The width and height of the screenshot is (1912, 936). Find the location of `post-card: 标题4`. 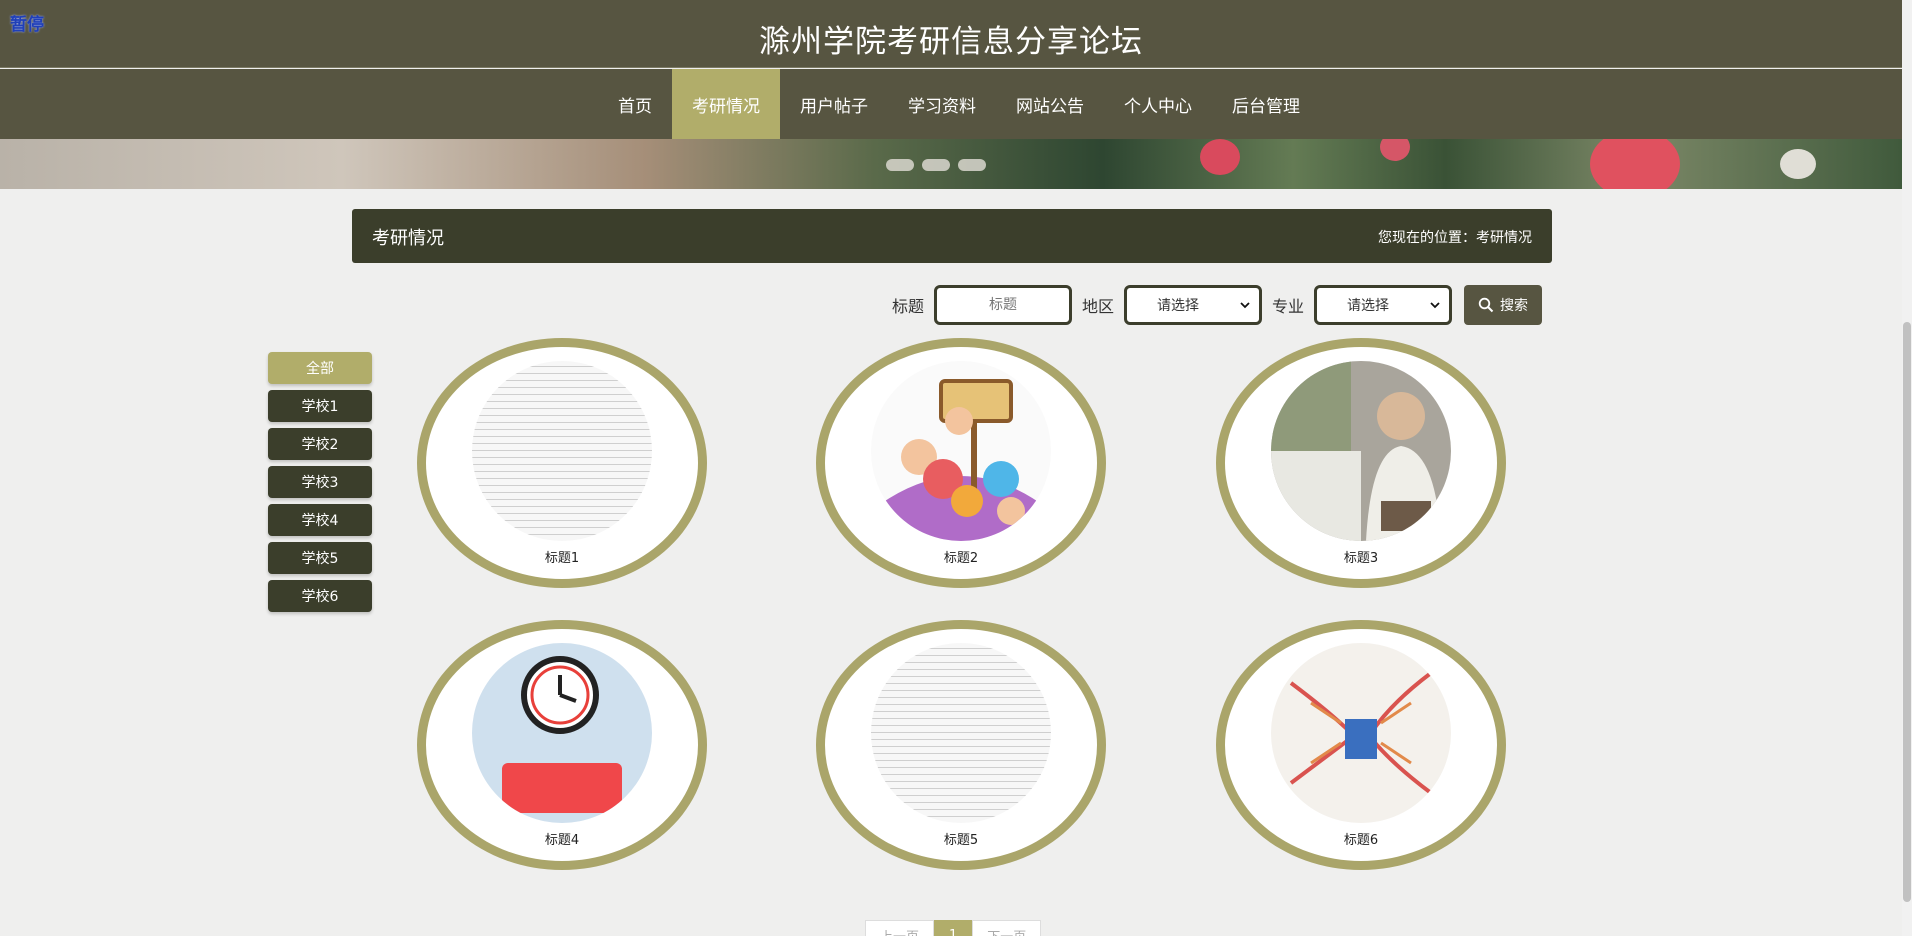

post-card: 标题4 is located at coordinates (562, 745).